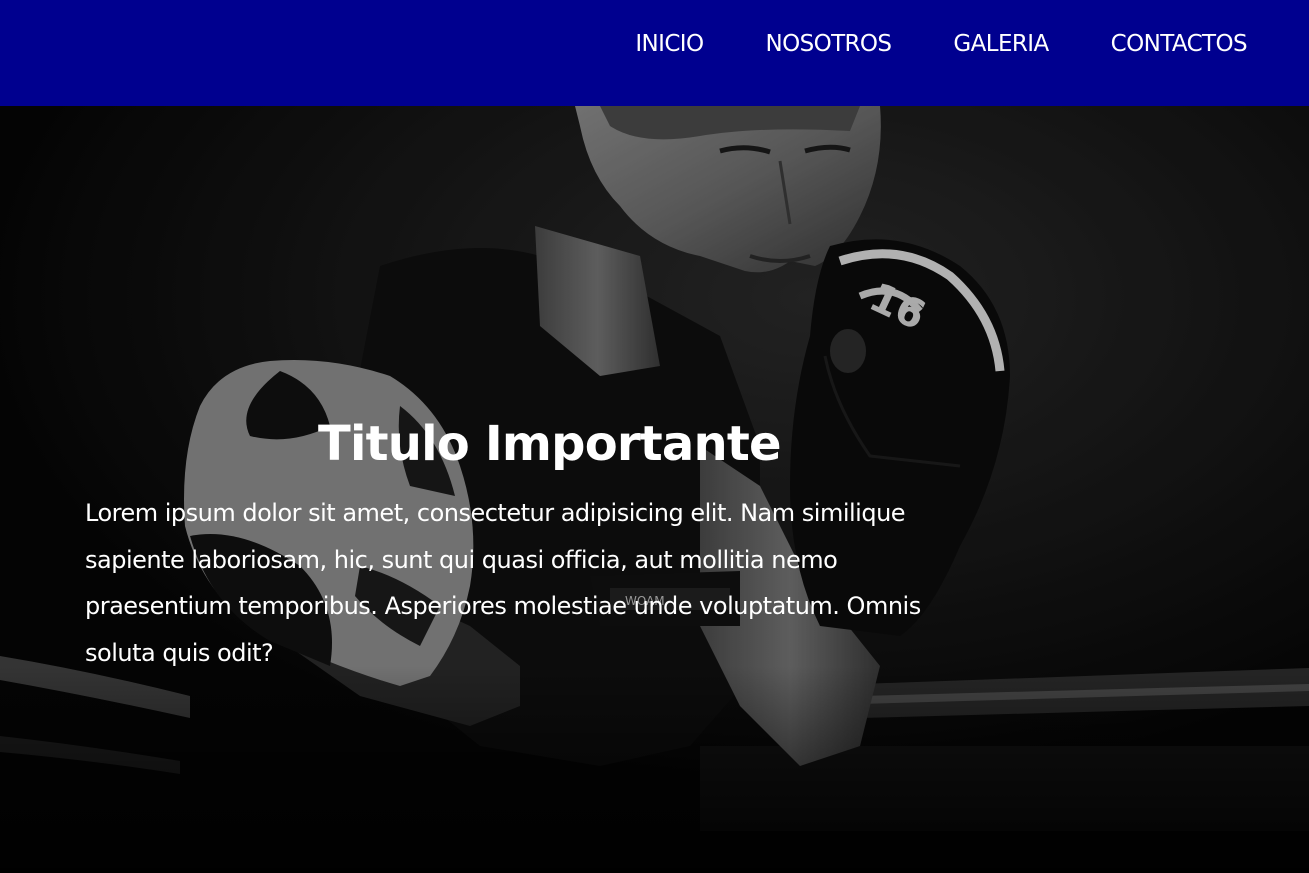 This screenshot has height=873, width=1309. I want to click on nav-link-inicio: INICIO, so click(680, 44).